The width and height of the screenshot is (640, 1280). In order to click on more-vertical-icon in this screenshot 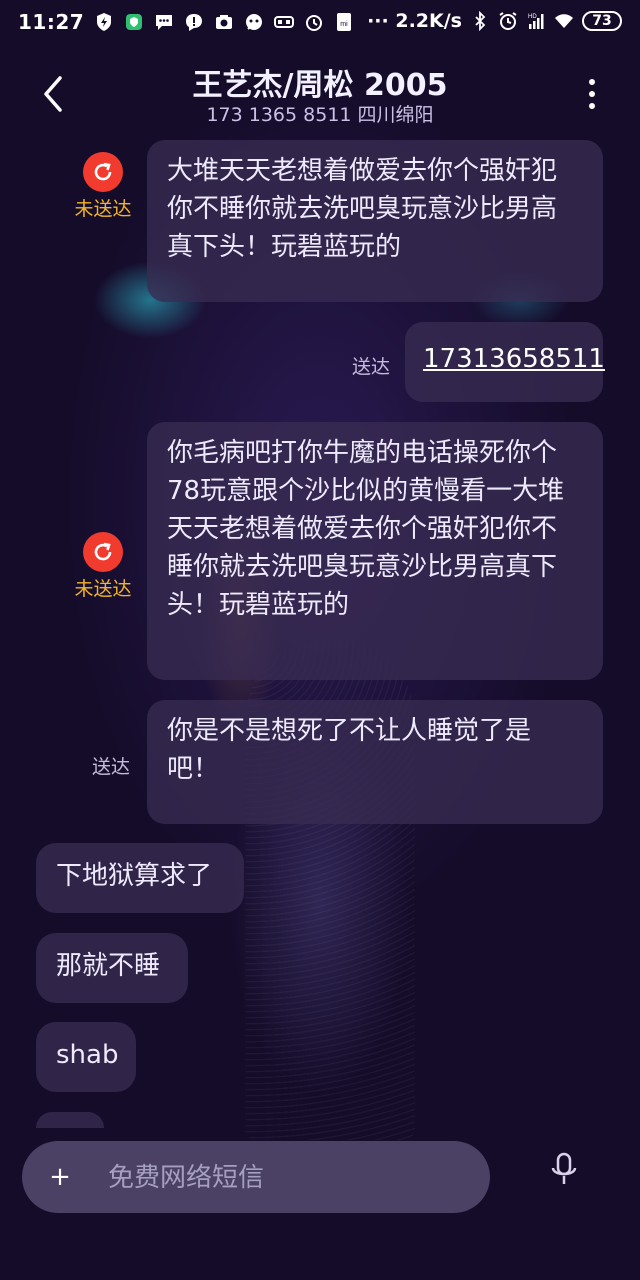, I will do `click(592, 94)`.